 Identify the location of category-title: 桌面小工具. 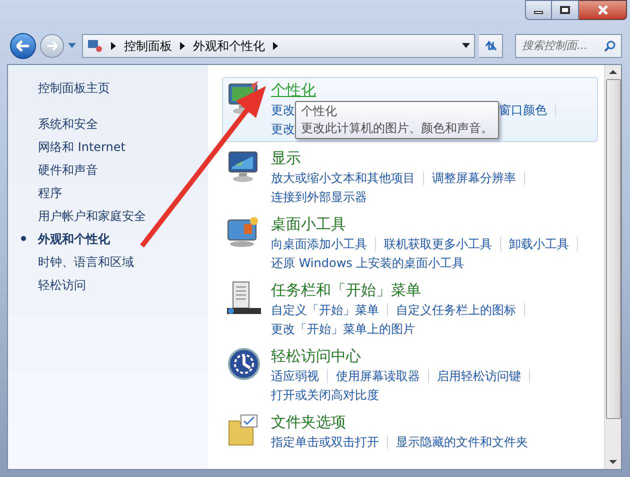
(308, 224).